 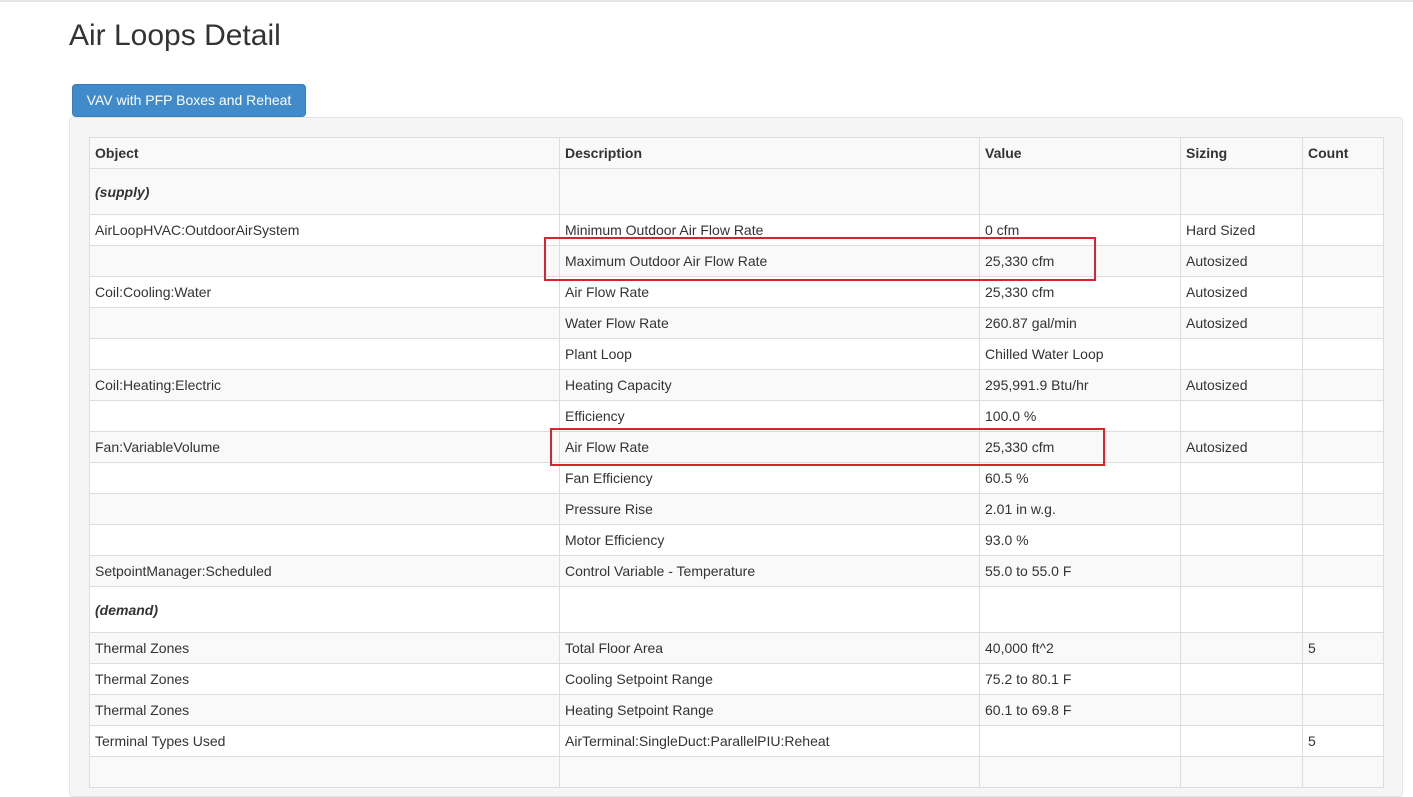 I want to click on cell-value: 295,991.9 Btu/hr, so click(x=1080, y=385).